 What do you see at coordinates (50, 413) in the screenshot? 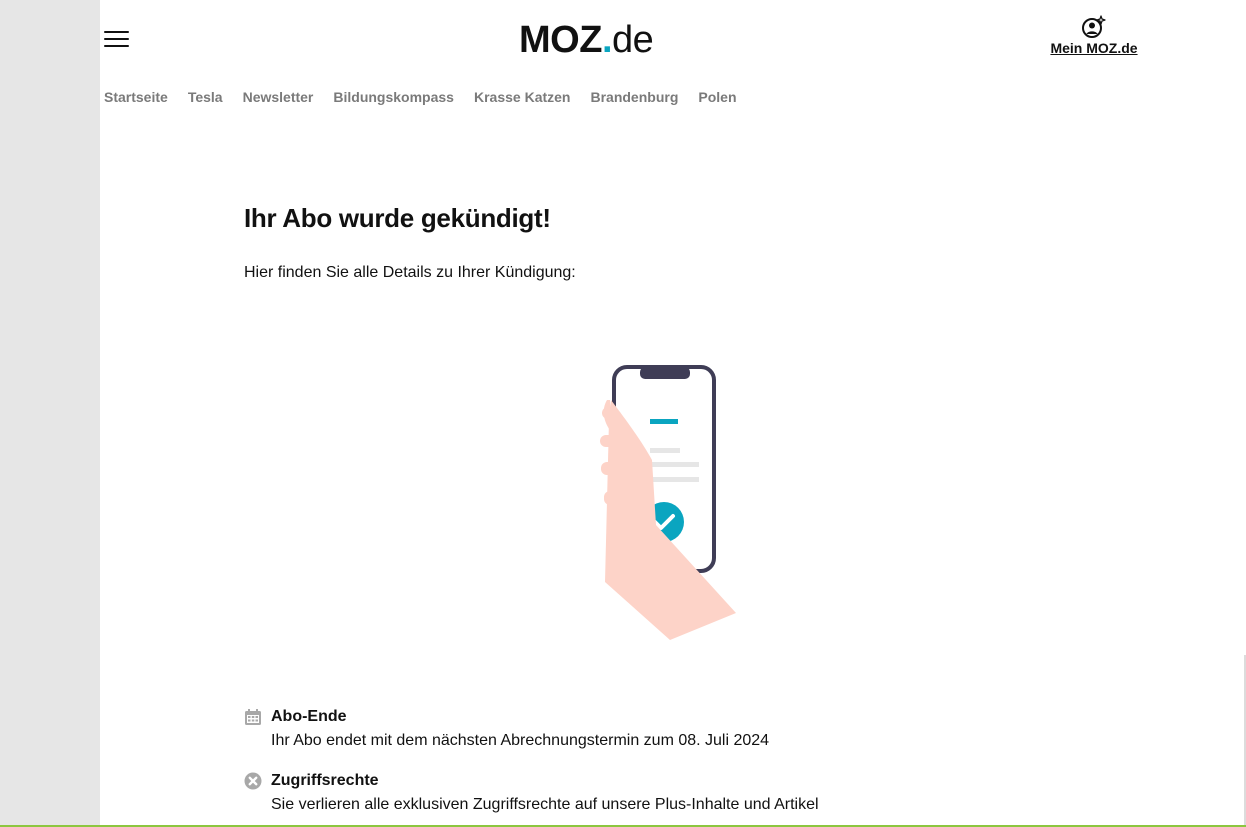
I see `browser-side-panel` at bounding box center [50, 413].